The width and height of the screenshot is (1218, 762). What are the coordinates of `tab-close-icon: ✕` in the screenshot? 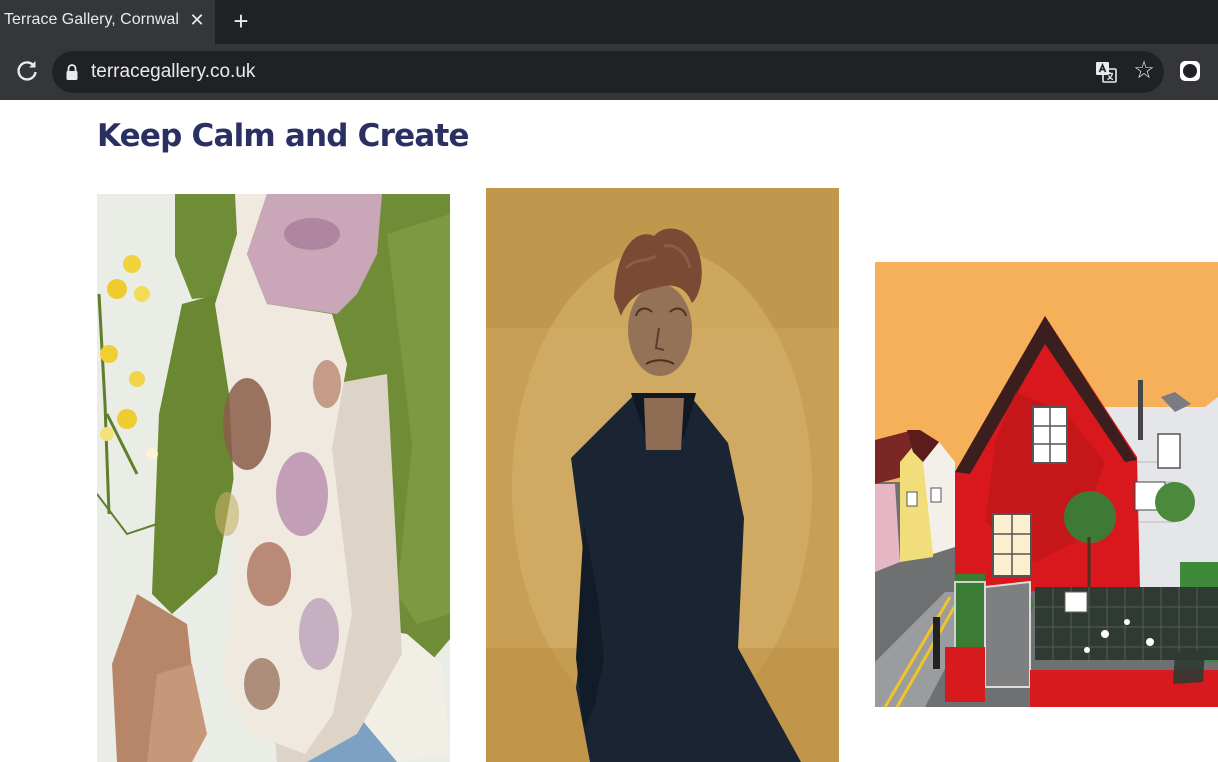 It's located at (197, 20).